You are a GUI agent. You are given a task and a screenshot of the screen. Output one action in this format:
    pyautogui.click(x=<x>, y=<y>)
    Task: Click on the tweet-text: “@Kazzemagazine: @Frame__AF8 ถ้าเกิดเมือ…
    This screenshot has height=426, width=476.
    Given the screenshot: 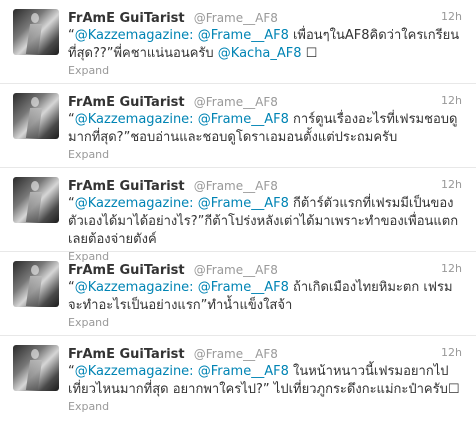 What is the action you would take?
    pyautogui.click(x=265, y=297)
    